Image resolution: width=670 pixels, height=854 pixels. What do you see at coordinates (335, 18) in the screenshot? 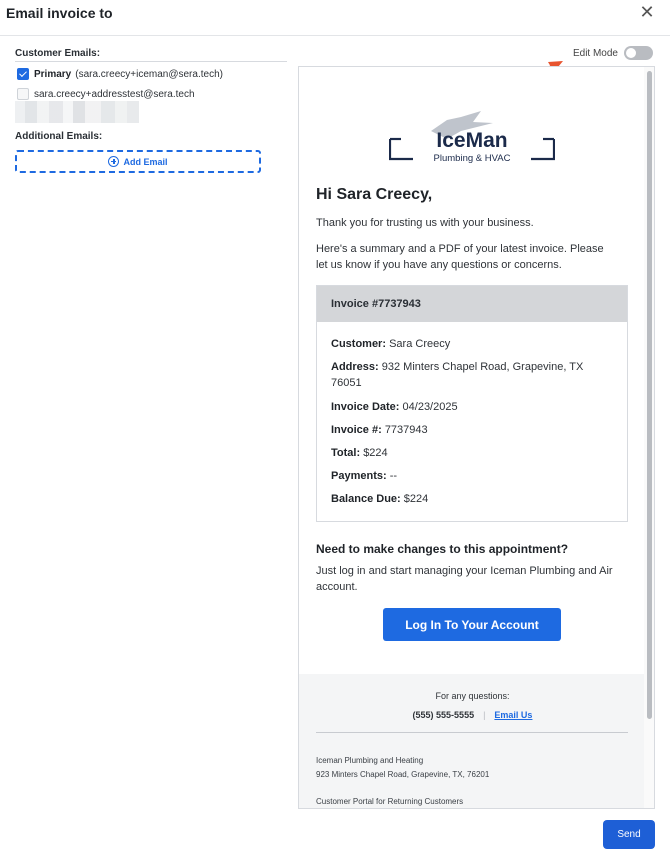
I see `dialog-header: Email invoice to ✕` at bounding box center [335, 18].